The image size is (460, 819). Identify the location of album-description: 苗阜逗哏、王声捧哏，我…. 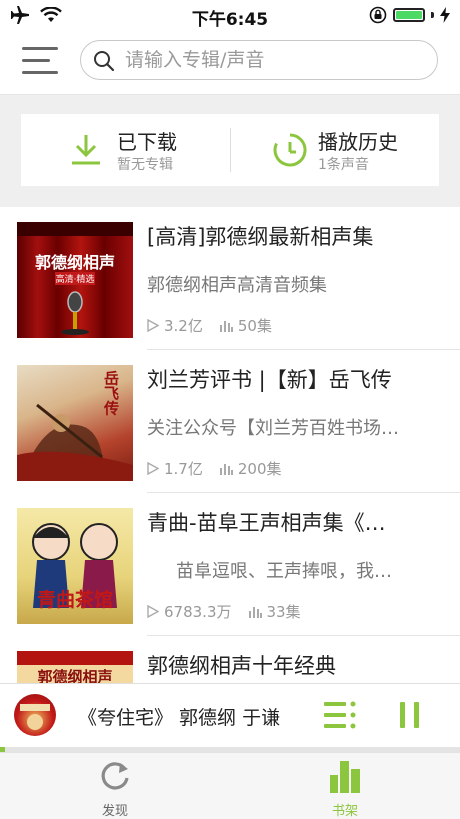
(284, 571).